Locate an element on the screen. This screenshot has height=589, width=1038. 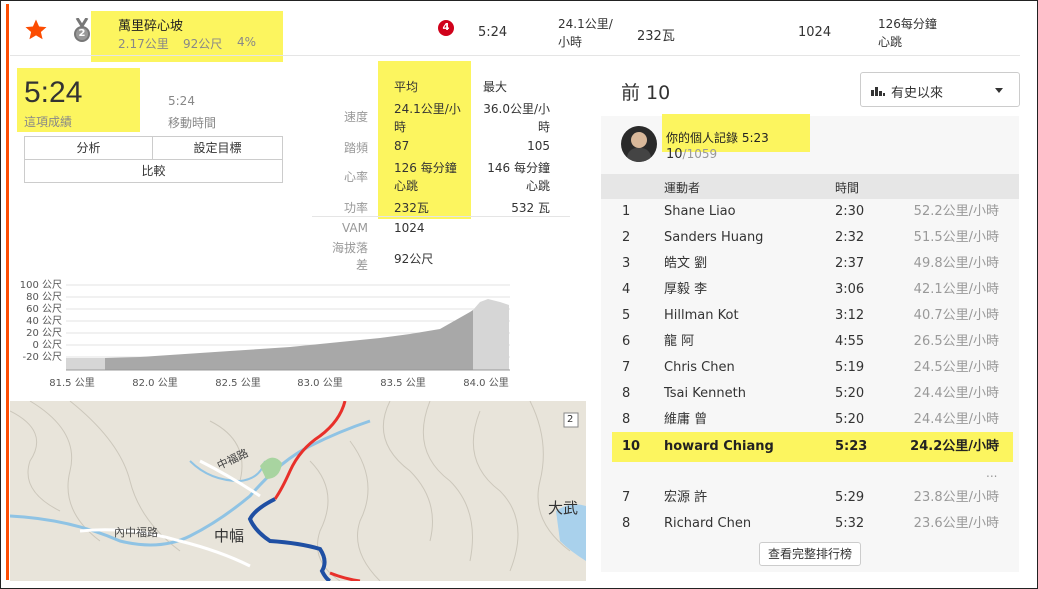
table-row: 5 Hillman Kot 3:12 40.7公里/小時 is located at coordinates (810, 316).